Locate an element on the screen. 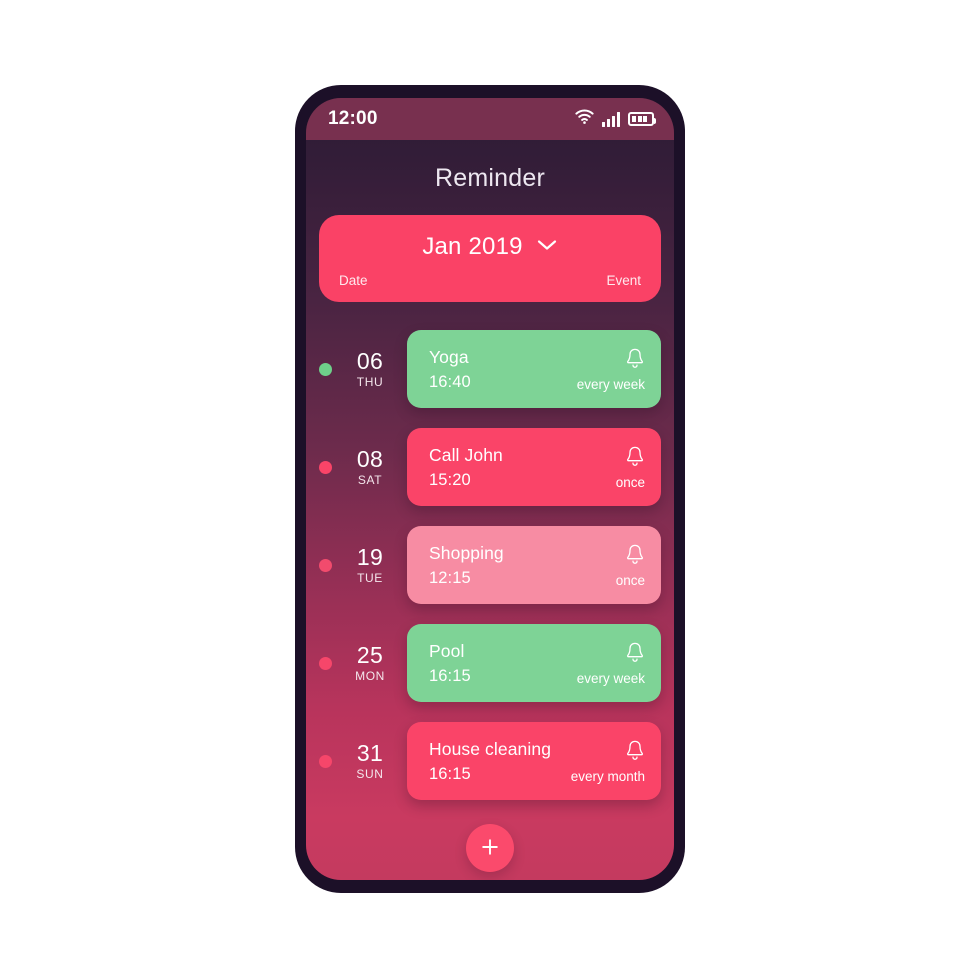 The width and height of the screenshot is (980, 980). battery-icon is located at coordinates (642, 119).